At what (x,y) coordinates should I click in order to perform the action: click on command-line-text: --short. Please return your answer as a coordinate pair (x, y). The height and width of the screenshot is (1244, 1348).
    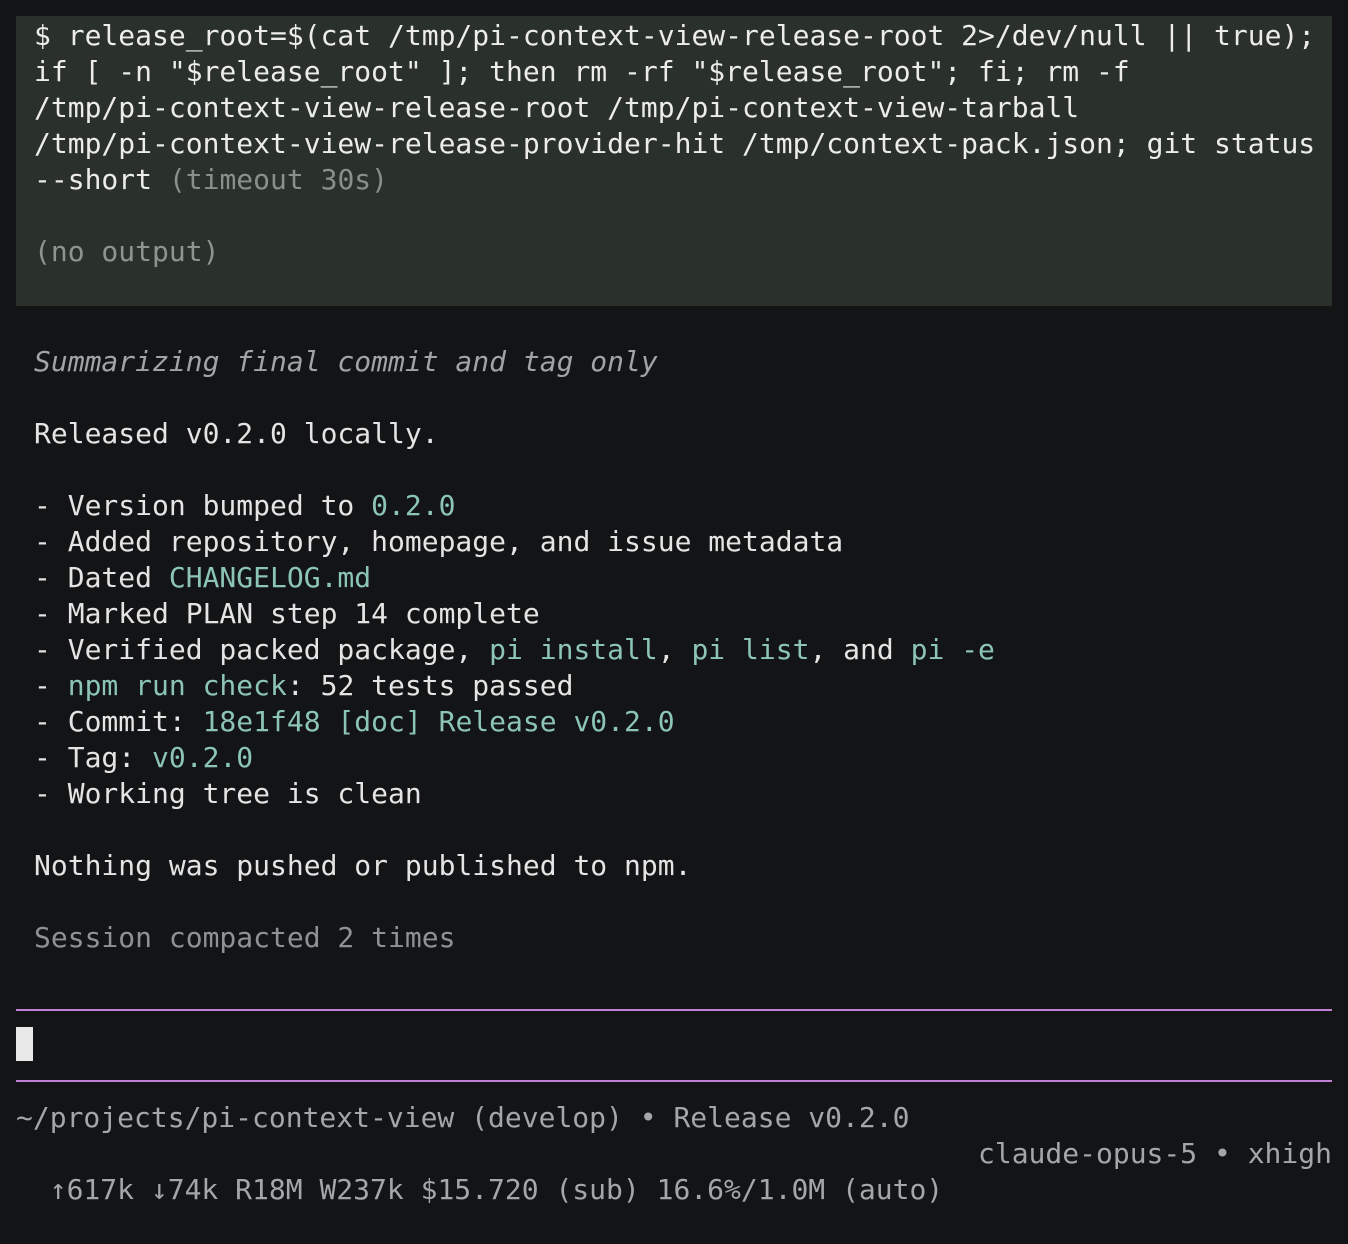
    Looking at the image, I should click on (93, 179).